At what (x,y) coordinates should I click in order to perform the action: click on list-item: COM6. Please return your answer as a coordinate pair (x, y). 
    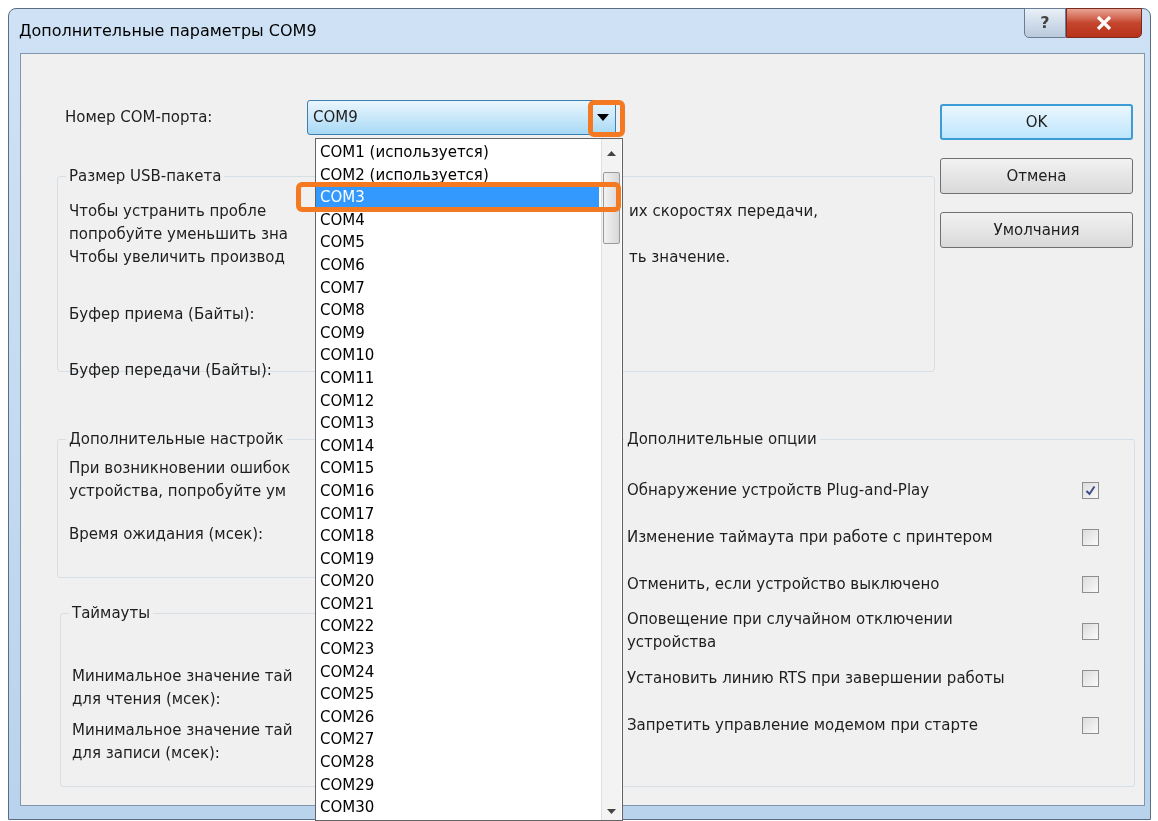
    Looking at the image, I should click on (457, 265).